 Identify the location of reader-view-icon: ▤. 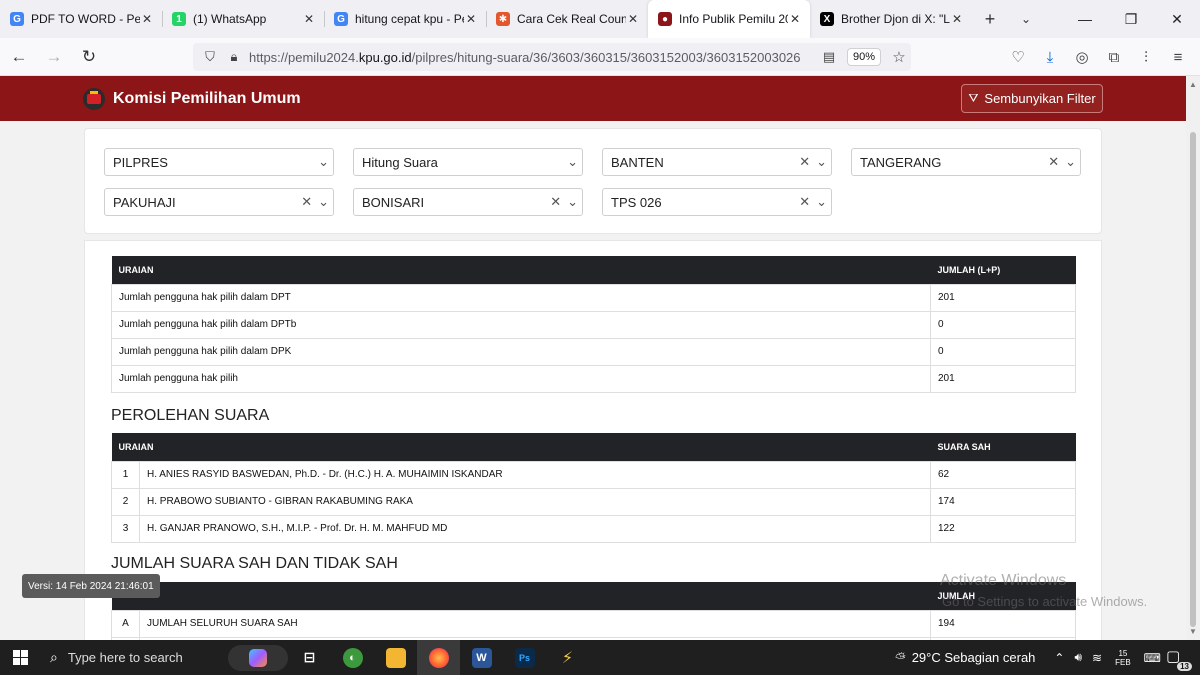
(829, 57).